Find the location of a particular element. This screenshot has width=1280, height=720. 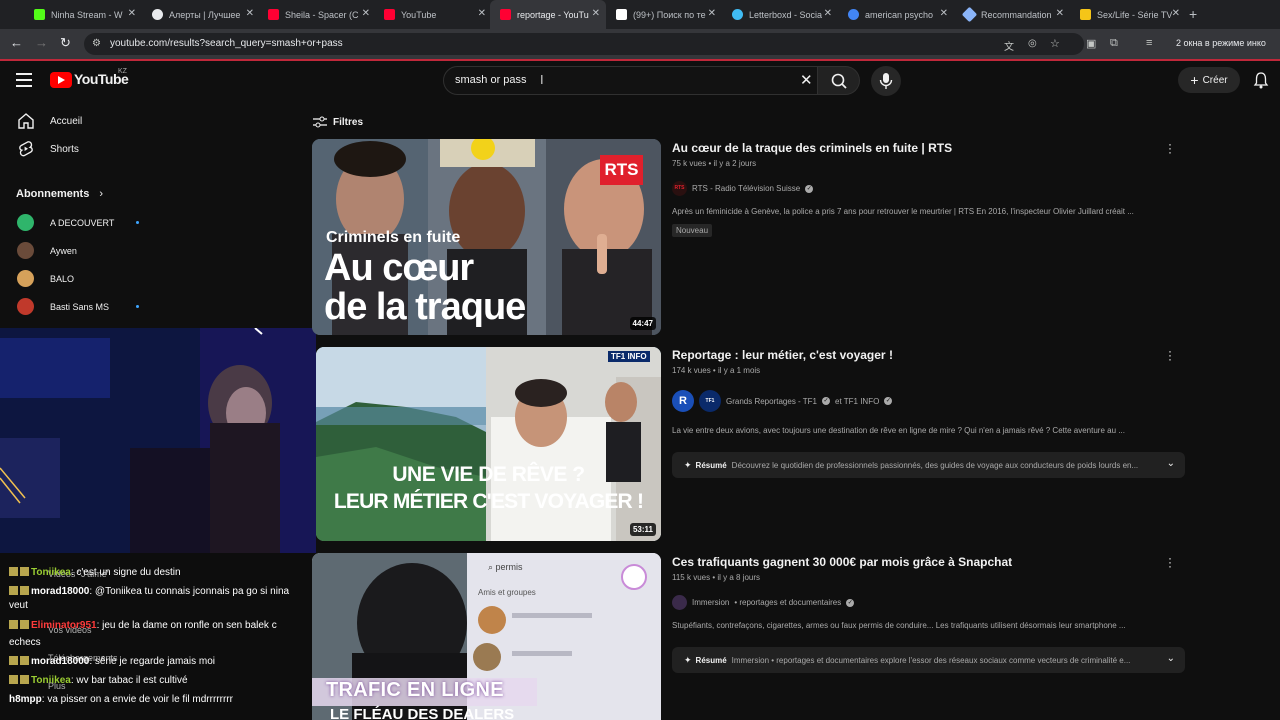

google-favicon-icon is located at coordinates (853, 14).